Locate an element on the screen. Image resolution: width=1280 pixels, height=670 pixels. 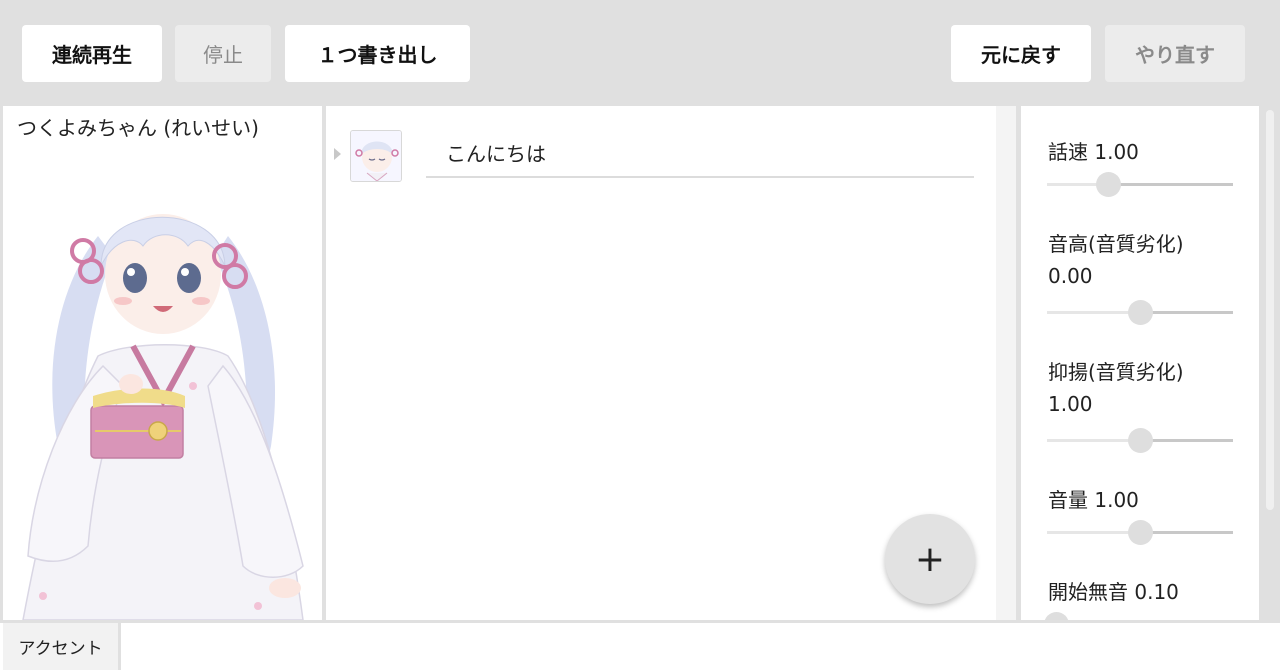
talk-text-input: こんにちは is located at coordinates (700, 157).